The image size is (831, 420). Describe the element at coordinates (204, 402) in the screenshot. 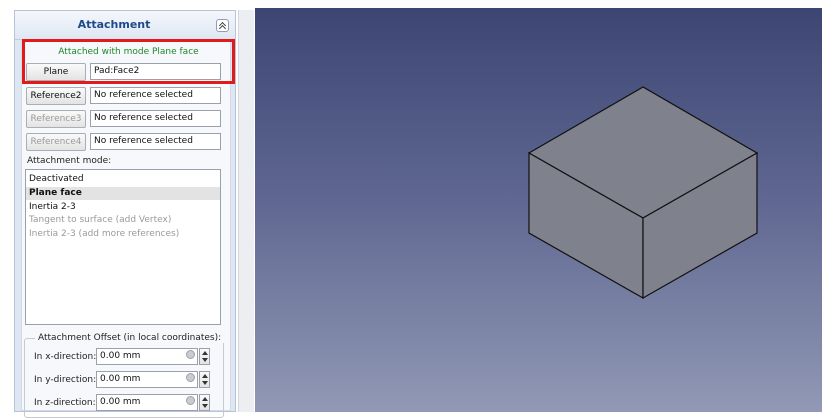

I see `z-direction-spin-arrows-icon` at that location.